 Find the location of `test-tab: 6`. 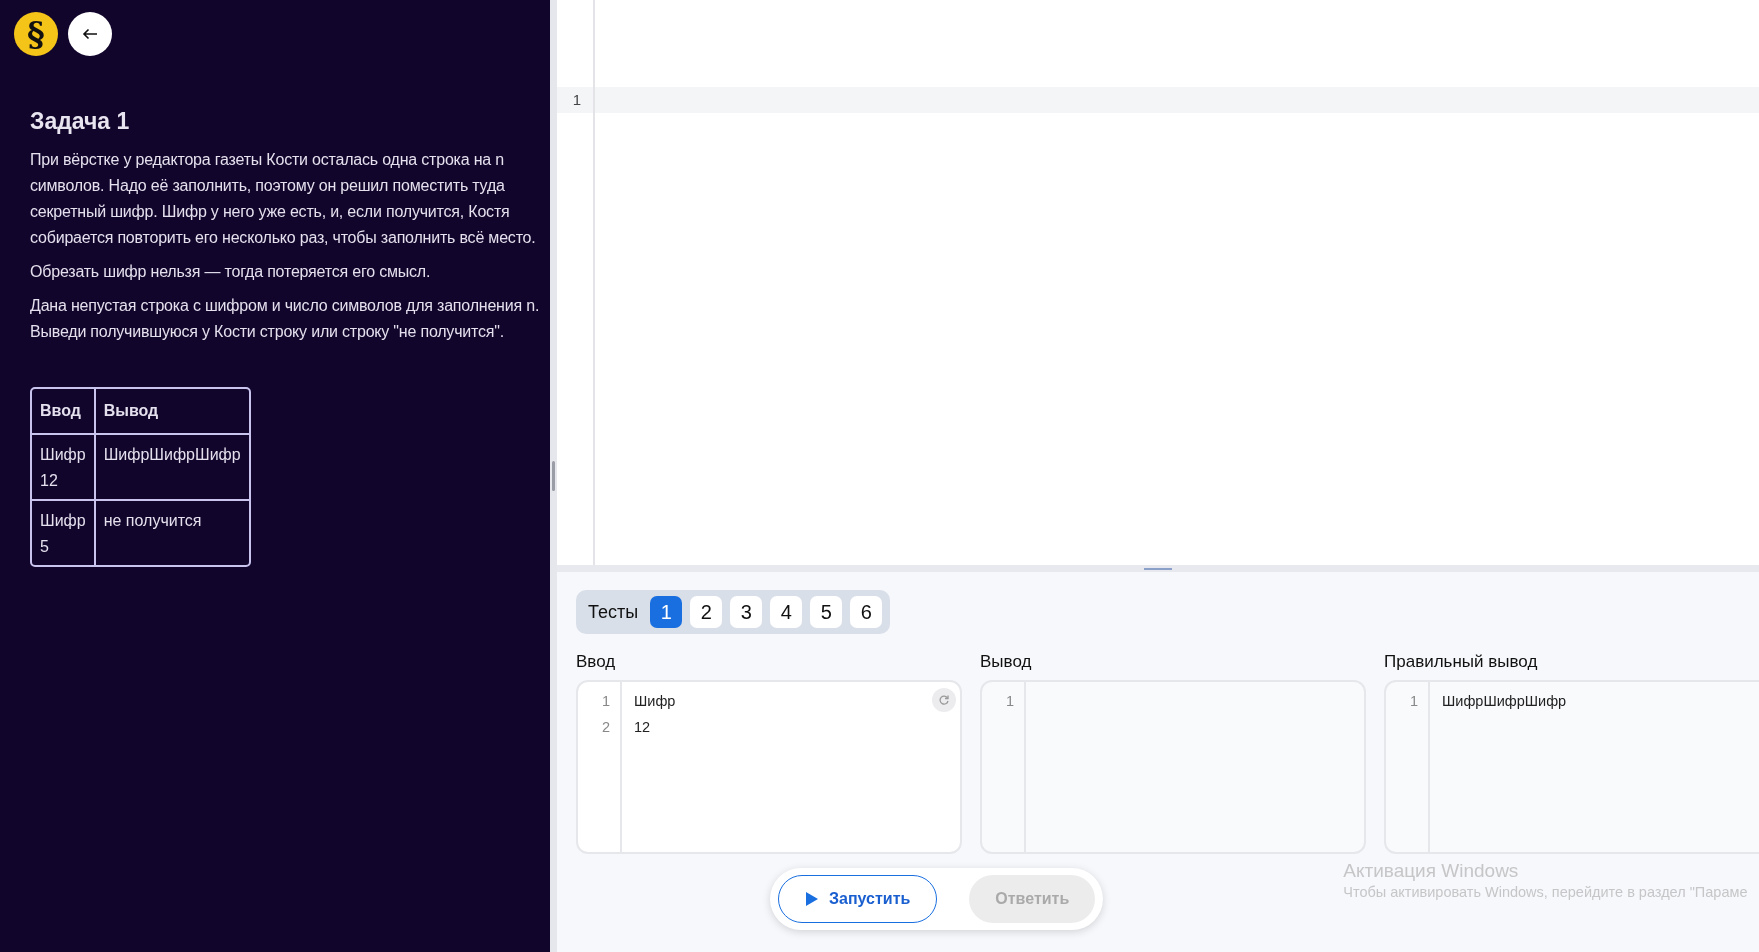

test-tab: 6 is located at coordinates (866, 612).